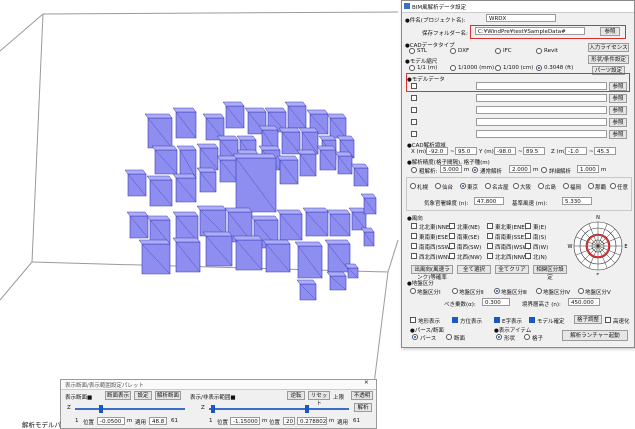  I want to click on launch-analysis-button: 解析ランチャー起動, so click(595, 335).